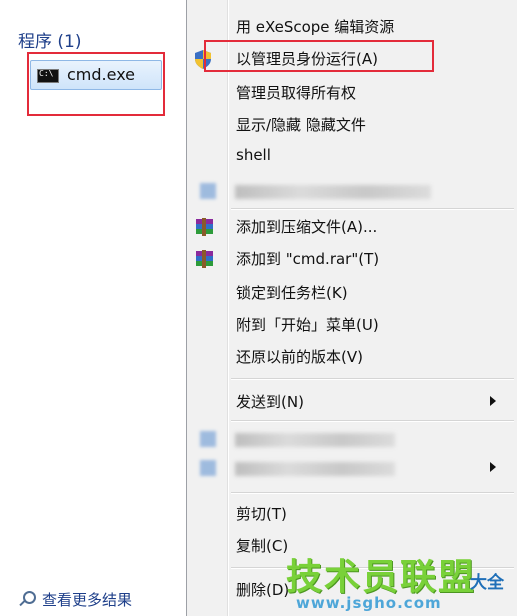 The height and width of the screenshot is (616, 517). What do you see at coordinates (487, 583) in the screenshot?
I see `watermark-tail: 大全` at bounding box center [487, 583].